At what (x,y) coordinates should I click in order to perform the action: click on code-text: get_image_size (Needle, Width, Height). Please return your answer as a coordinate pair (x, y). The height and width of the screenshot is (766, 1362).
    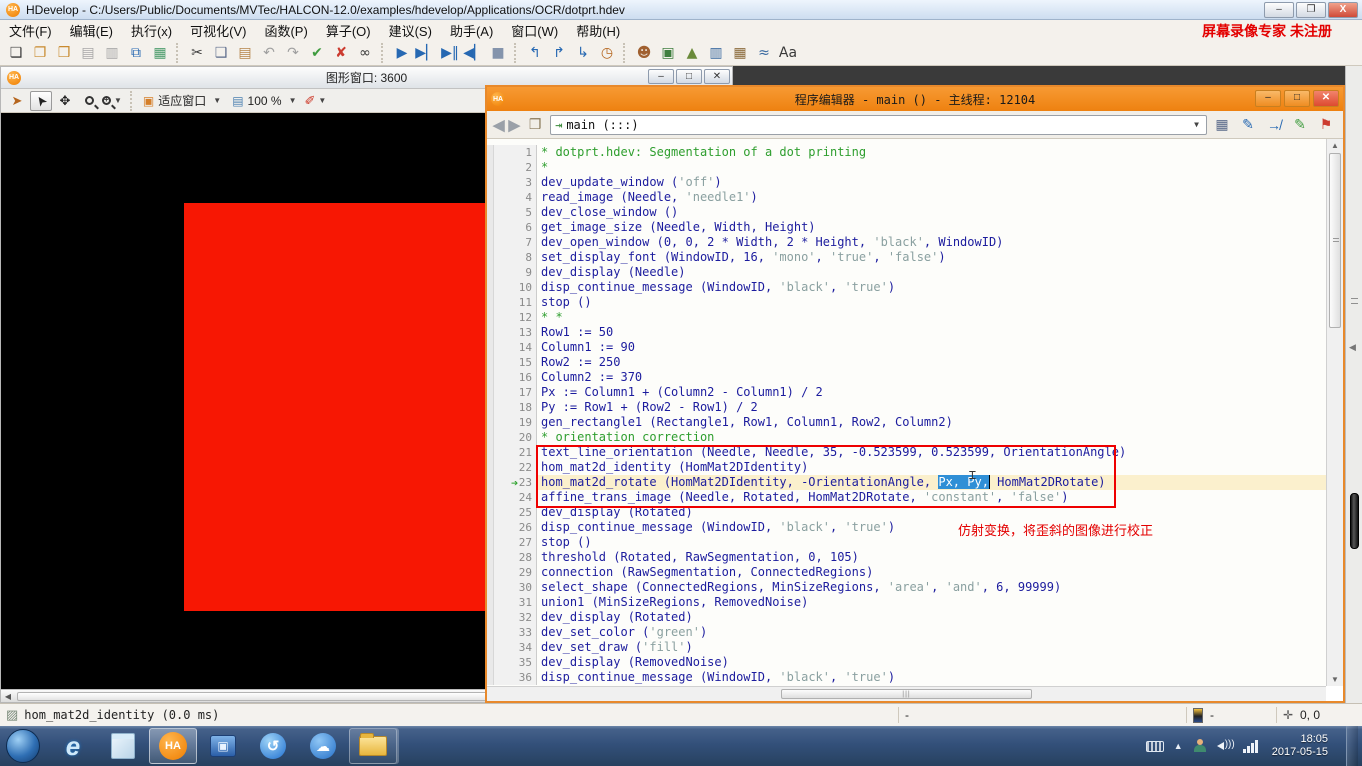
    Looking at the image, I should click on (931, 227).